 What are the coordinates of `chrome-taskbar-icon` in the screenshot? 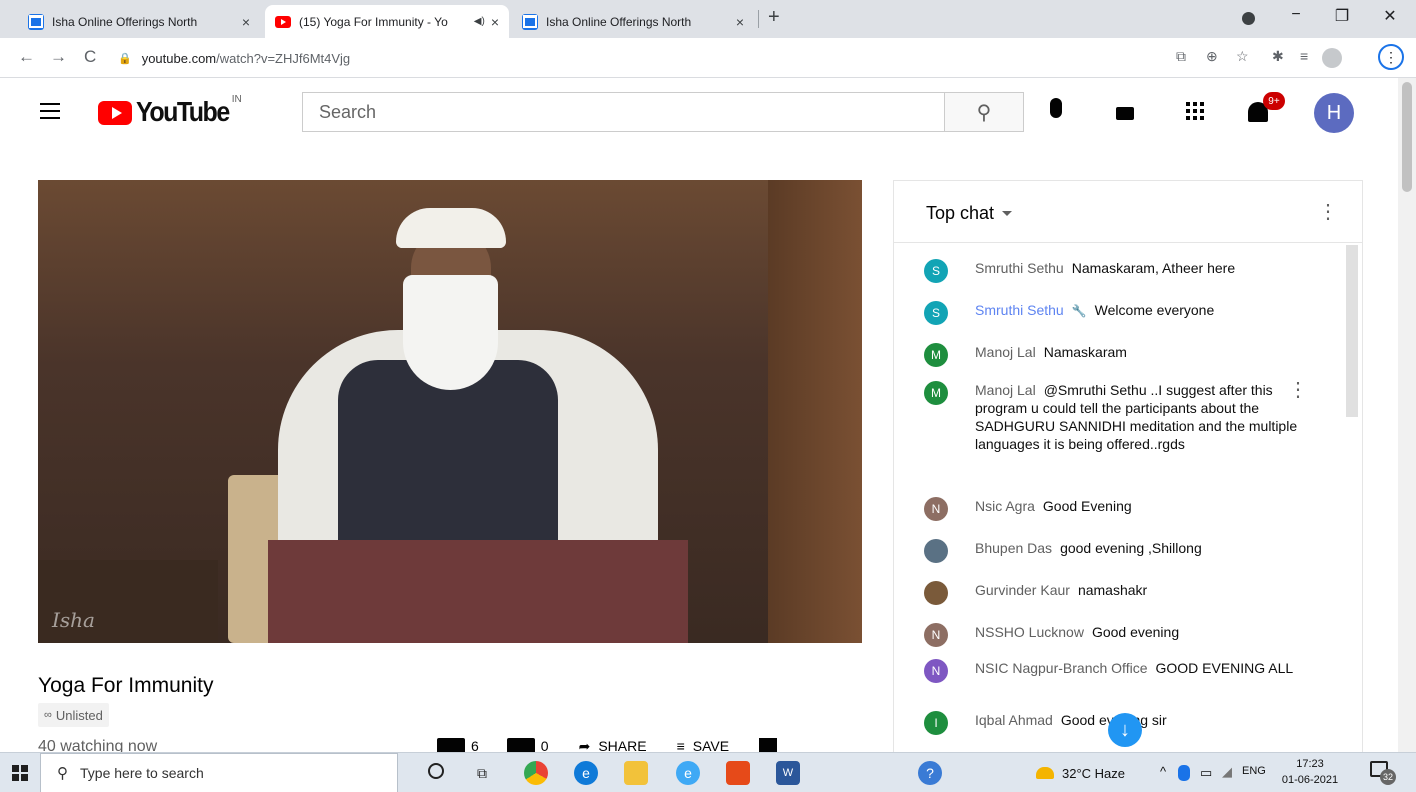 It's located at (536, 773).